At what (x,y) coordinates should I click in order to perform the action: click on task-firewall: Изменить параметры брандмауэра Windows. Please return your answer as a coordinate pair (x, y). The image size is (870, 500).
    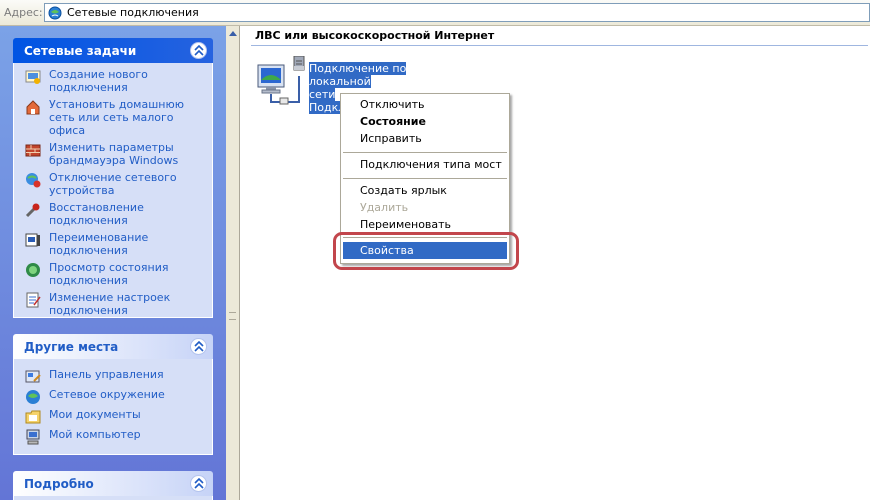
    Looking at the image, I should click on (113, 154).